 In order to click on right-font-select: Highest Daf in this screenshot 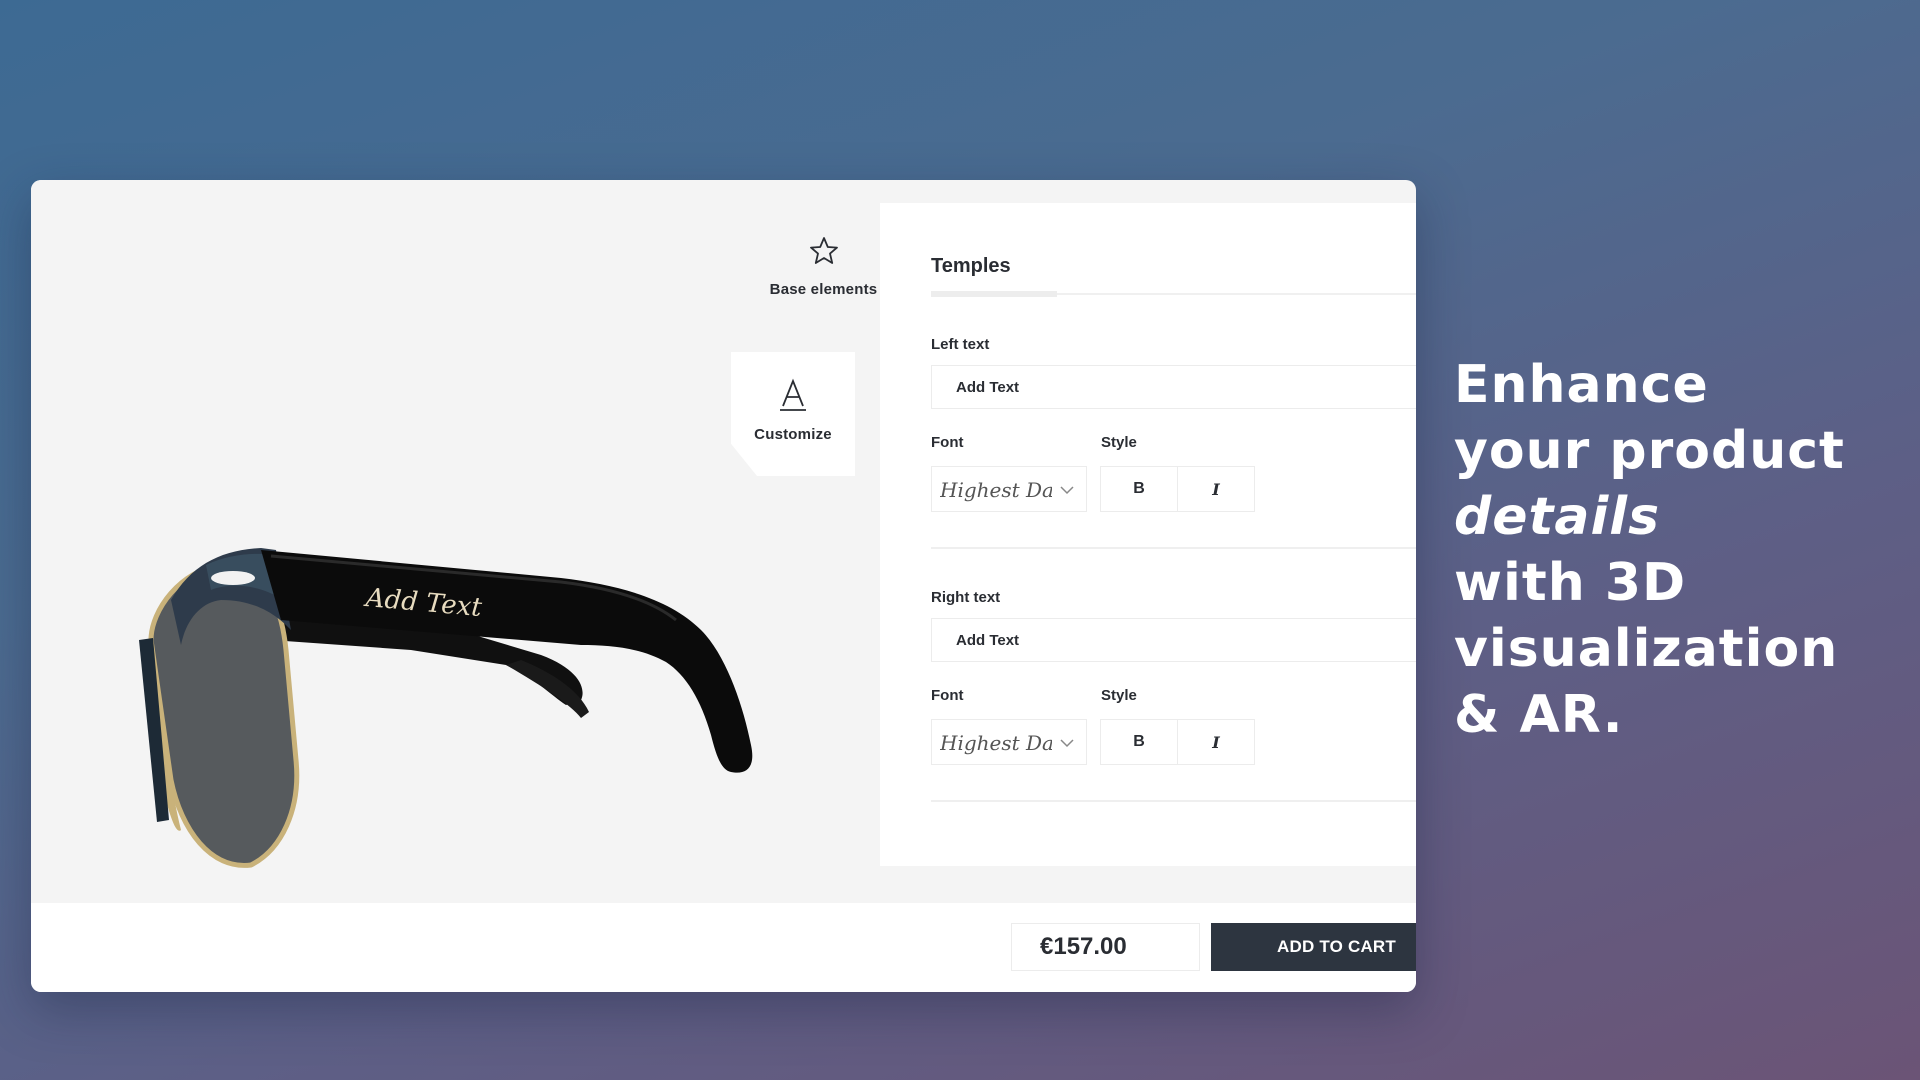, I will do `click(1009, 742)`.